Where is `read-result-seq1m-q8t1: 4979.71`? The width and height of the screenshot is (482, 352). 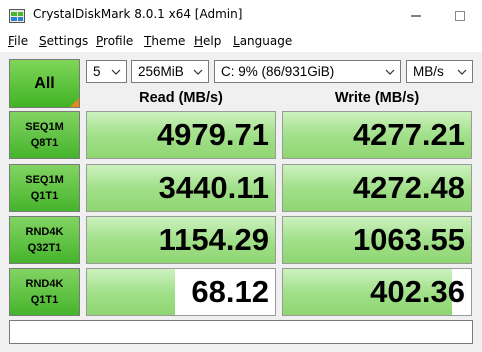 read-result-seq1m-q8t1: 4979.71 is located at coordinates (181, 135).